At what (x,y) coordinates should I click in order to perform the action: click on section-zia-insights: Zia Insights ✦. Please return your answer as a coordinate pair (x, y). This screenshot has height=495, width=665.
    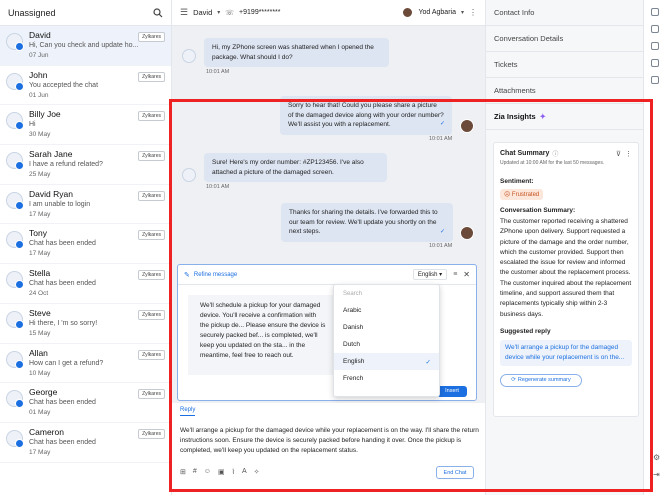
    Looking at the image, I should click on (564, 117).